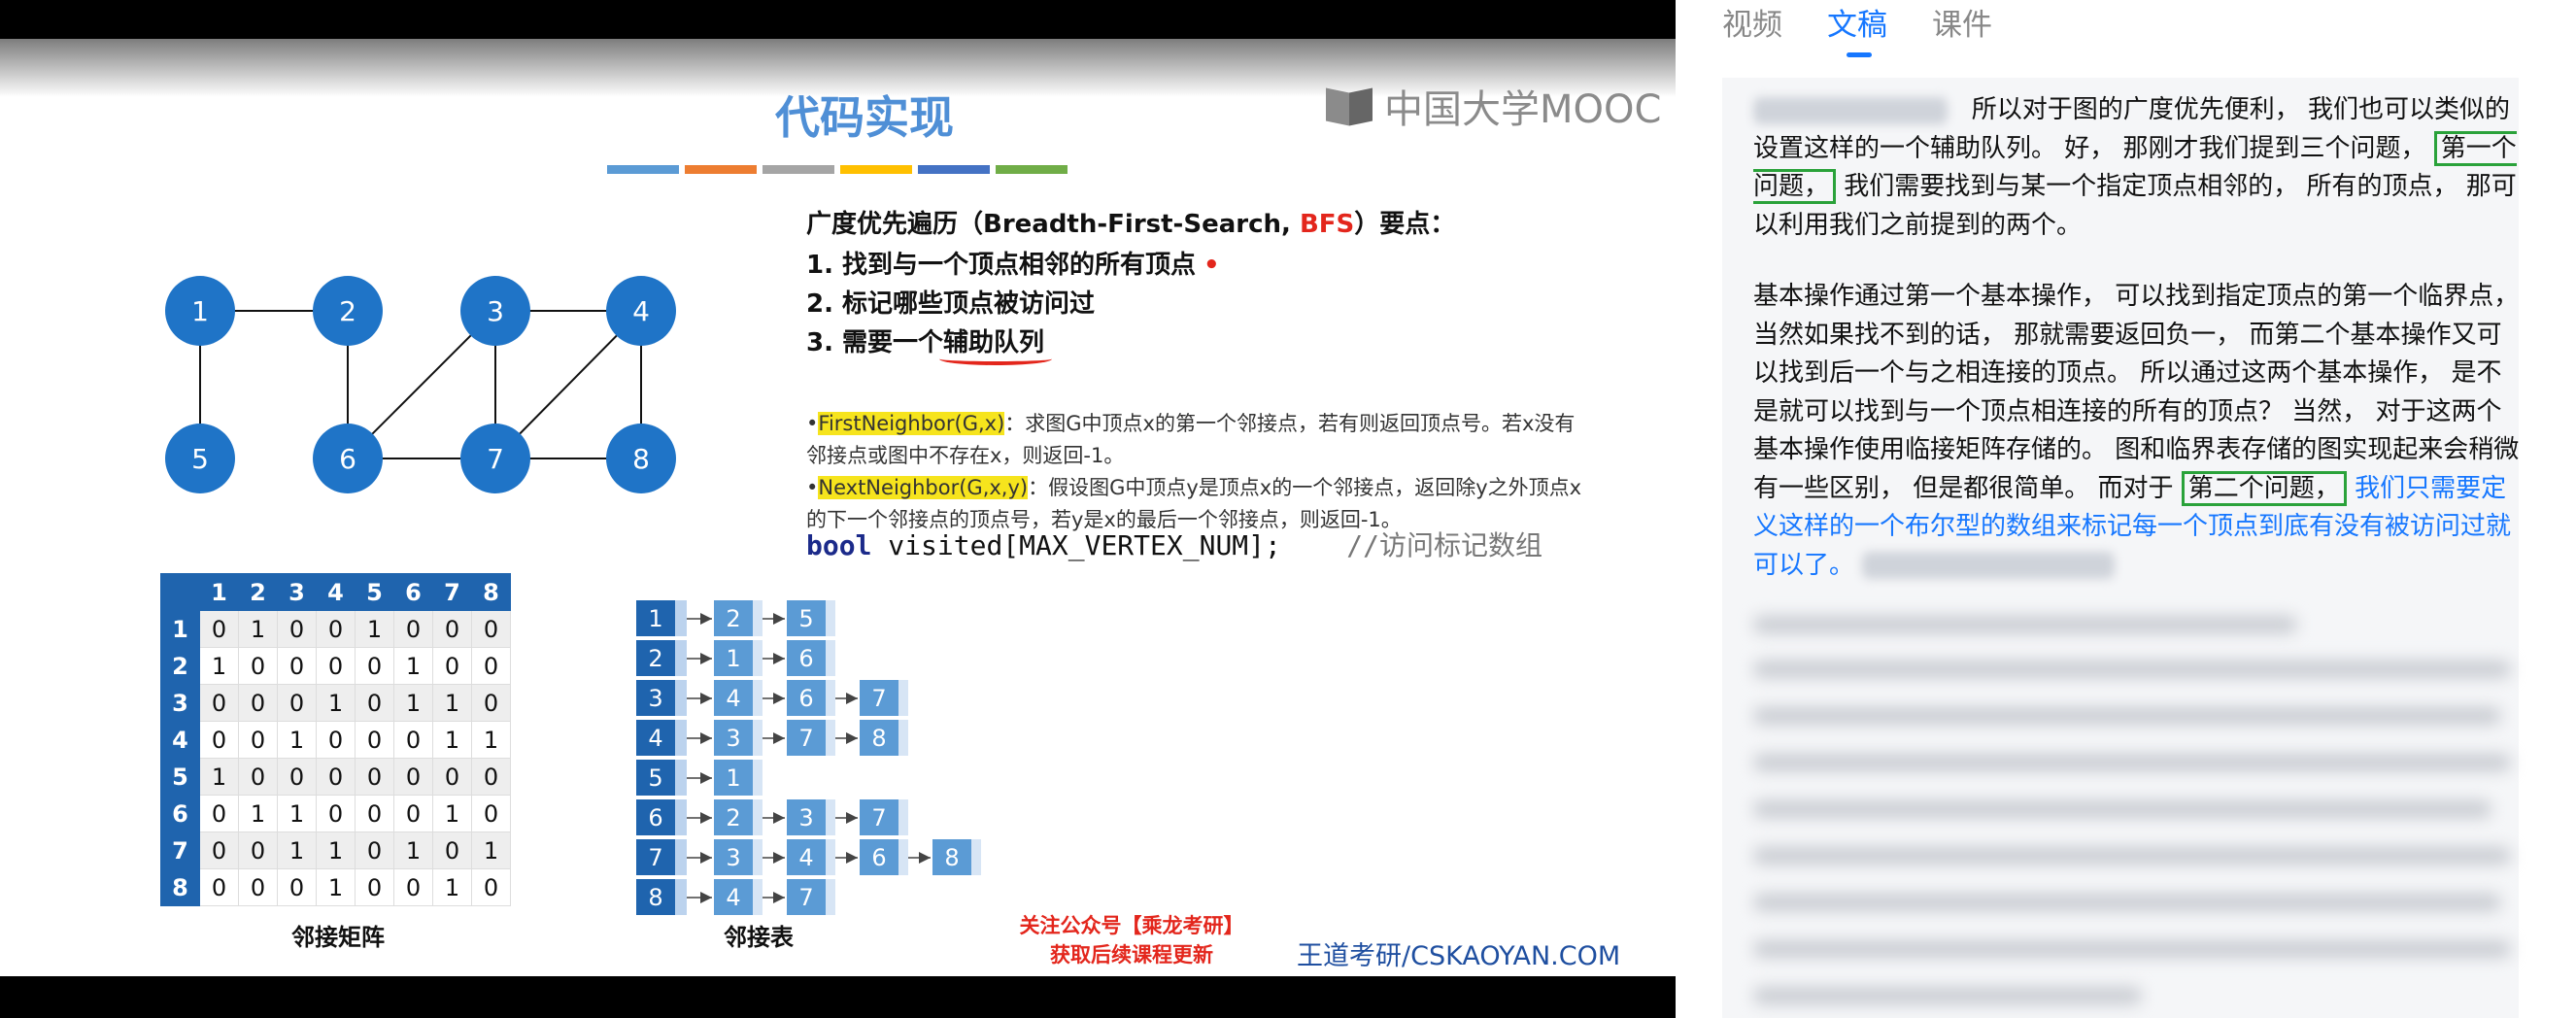  What do you see at coordinates (655, 619) in the screenshot?
I see `list-head-label: 1` at bounding box center [655, 619].